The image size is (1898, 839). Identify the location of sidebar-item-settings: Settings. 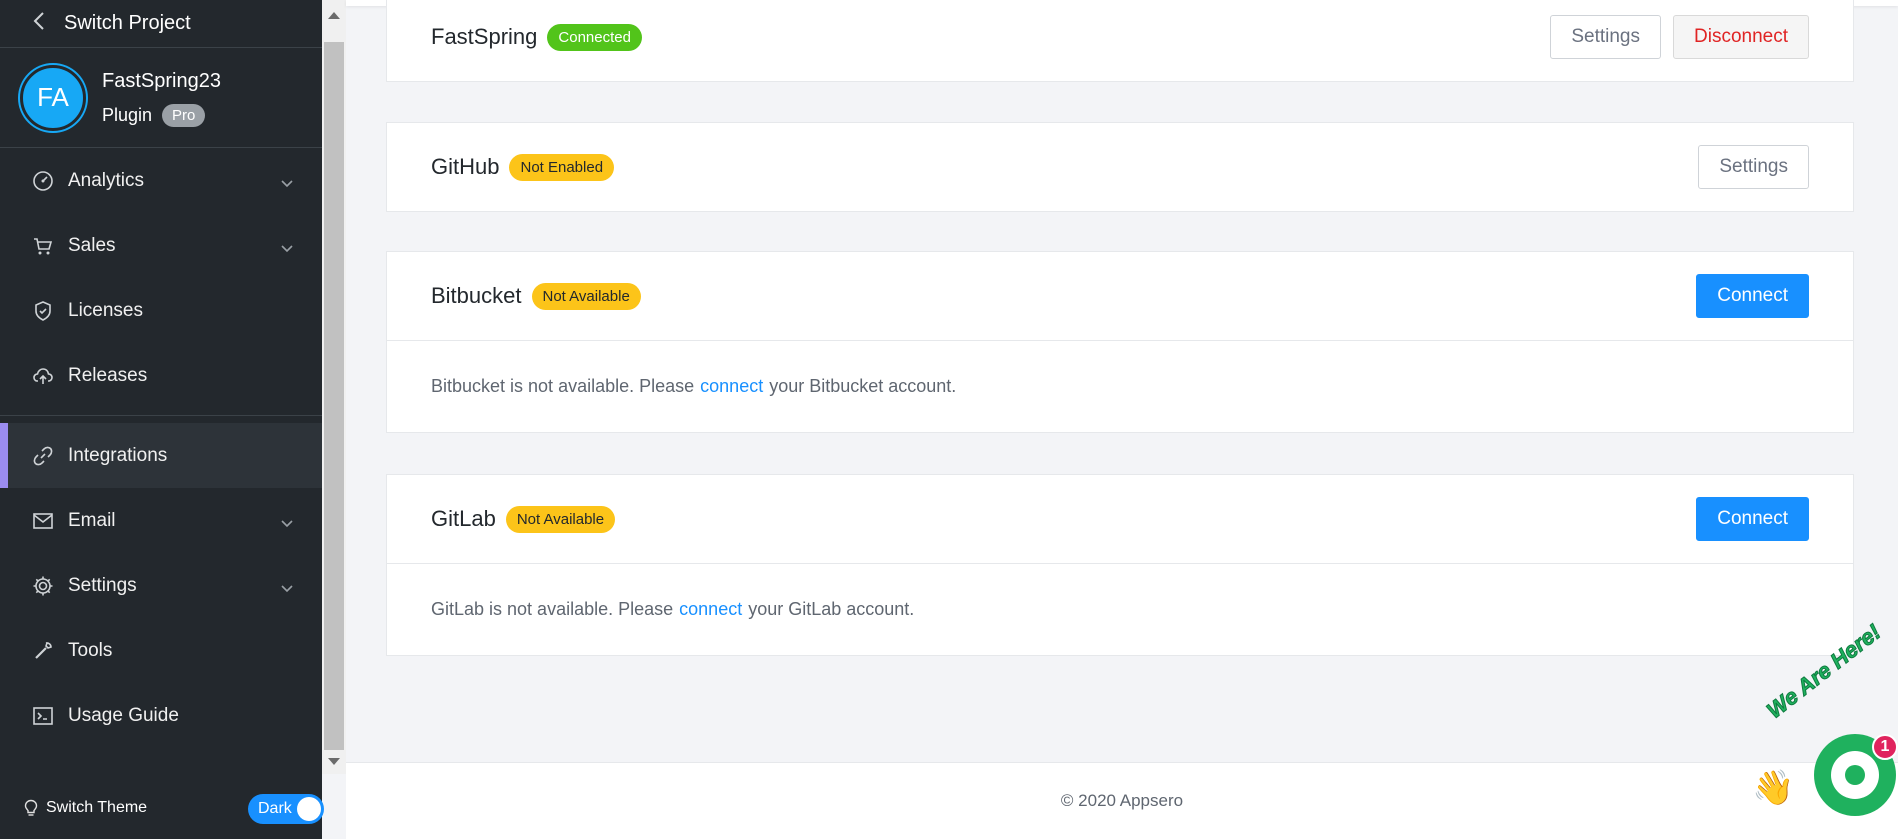
(161, 585).